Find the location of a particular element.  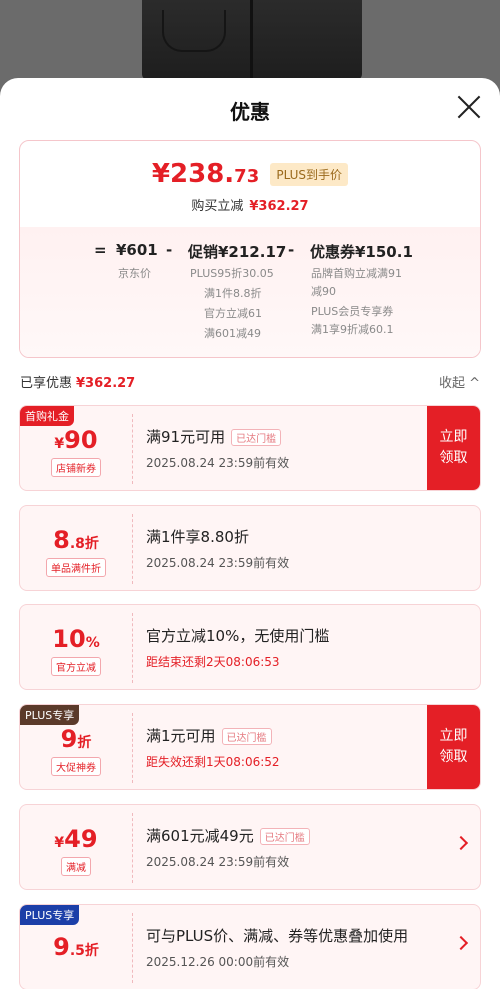

final-price: ¥238.73 is located at coordinates (205, 174).